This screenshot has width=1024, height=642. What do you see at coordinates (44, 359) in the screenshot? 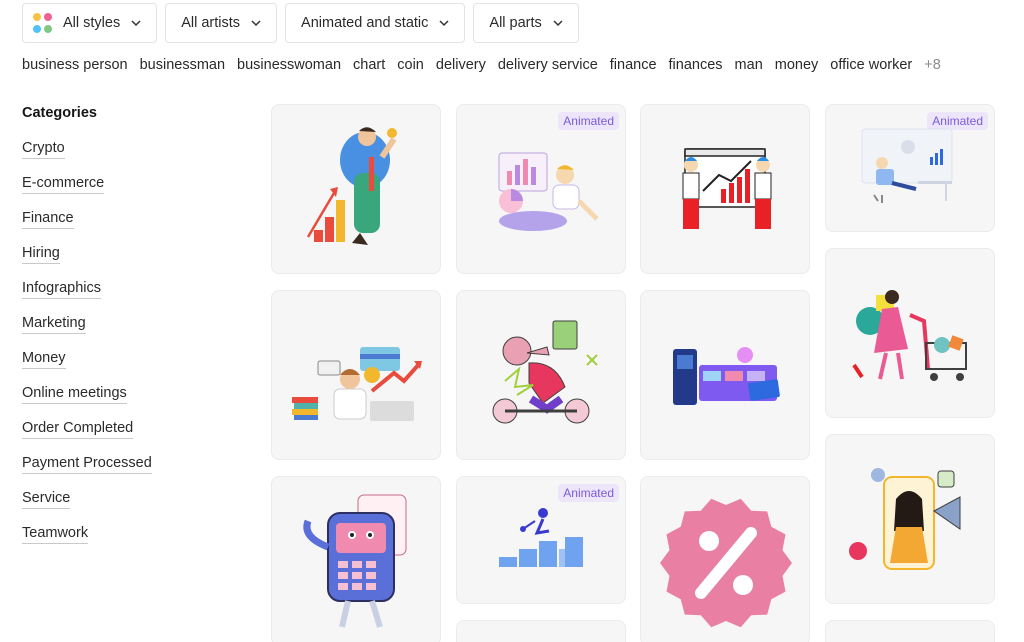
I see `category-link-money: Money` at bounding box center [44, 359].